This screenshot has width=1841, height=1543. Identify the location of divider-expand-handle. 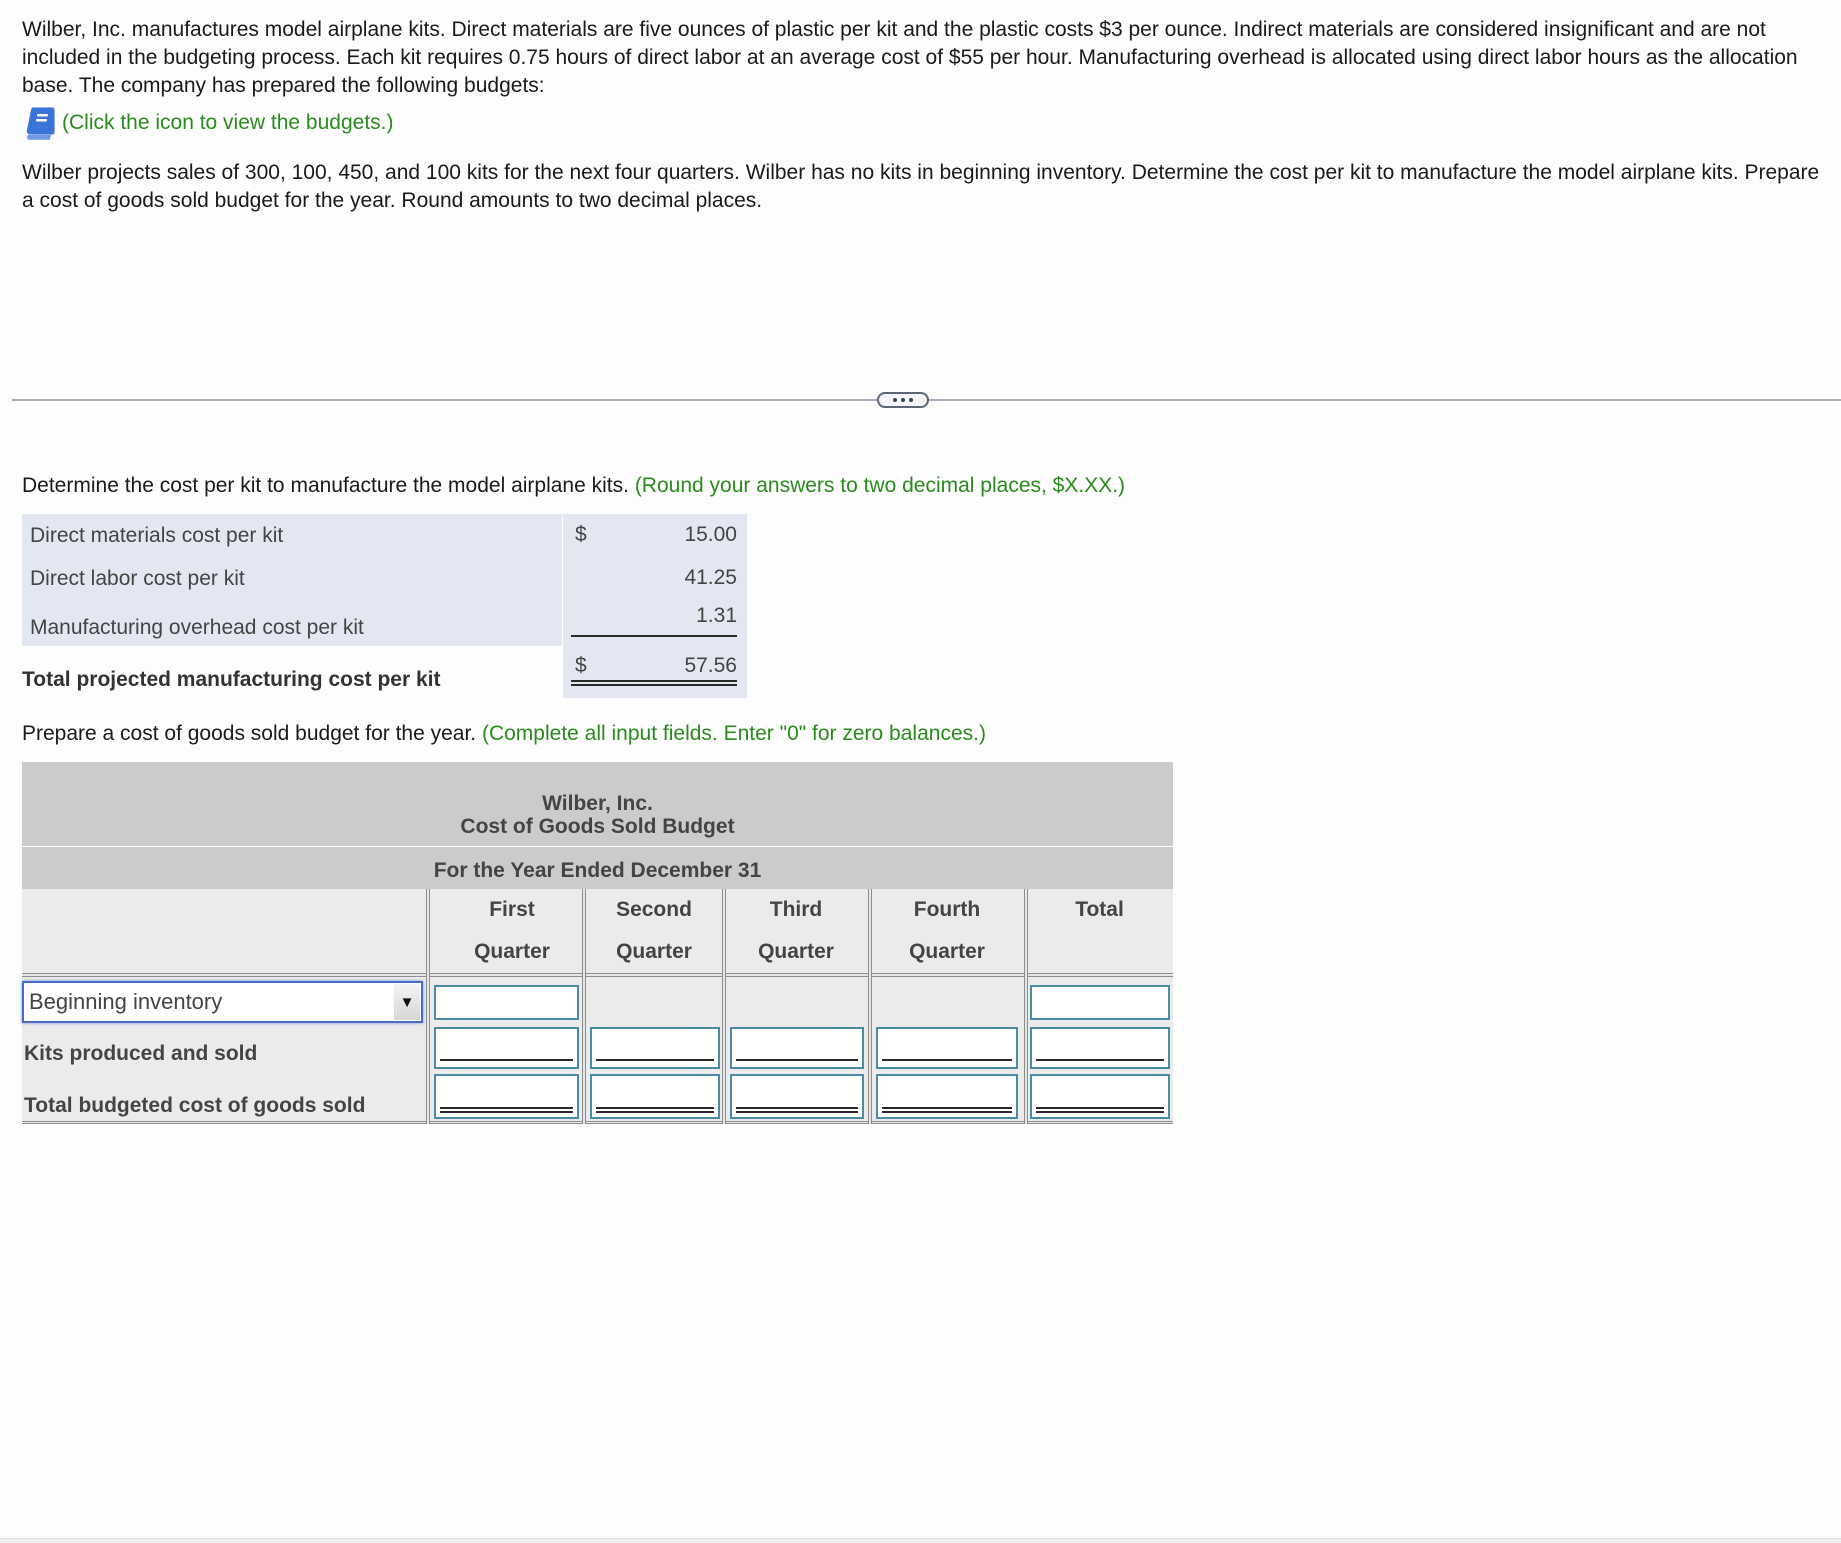
(903, 400).